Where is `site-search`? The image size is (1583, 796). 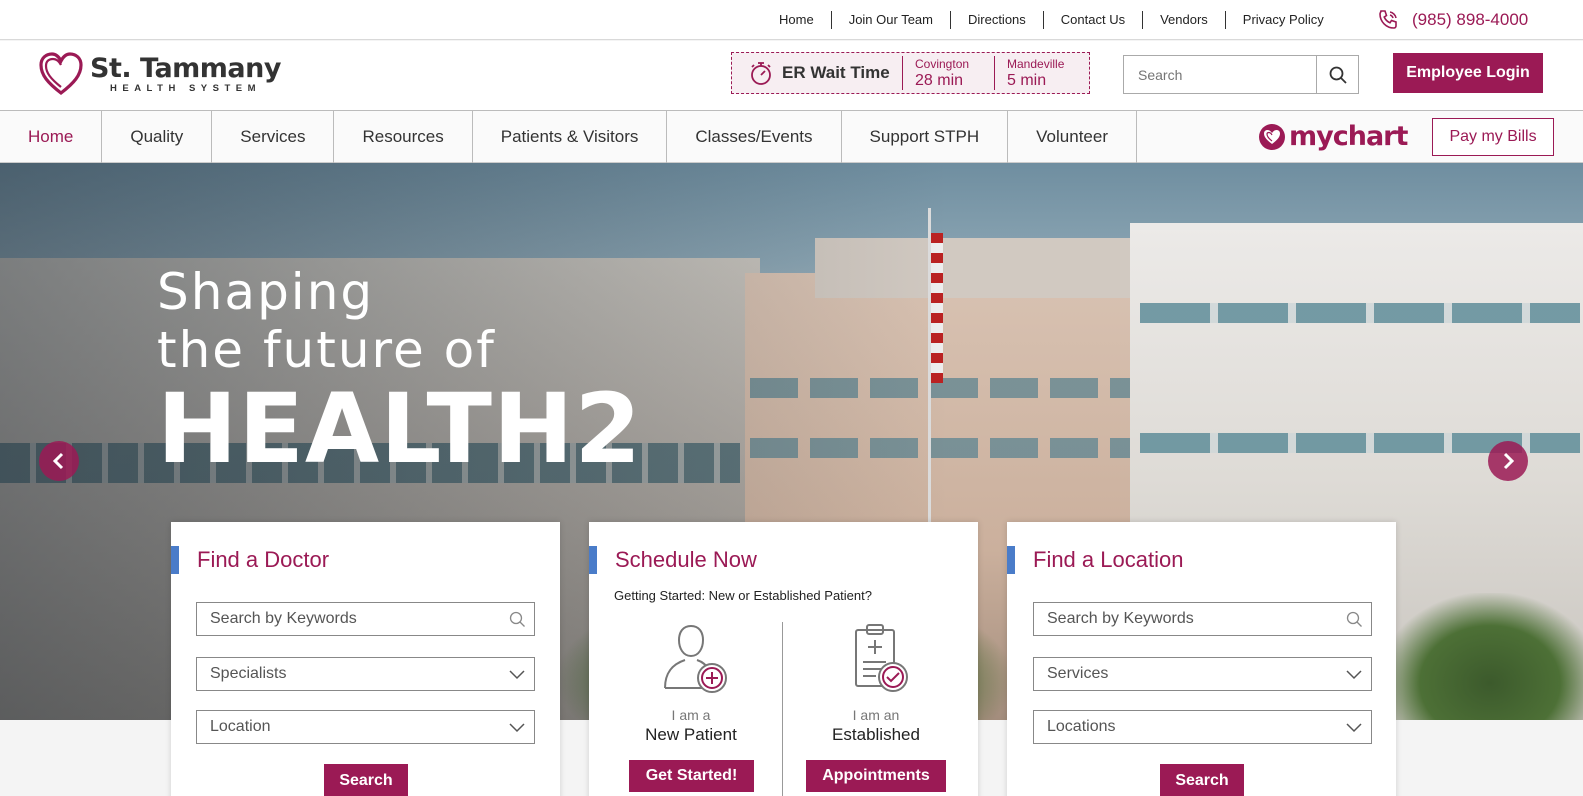
site-search is located at coordinates (1241, 74).